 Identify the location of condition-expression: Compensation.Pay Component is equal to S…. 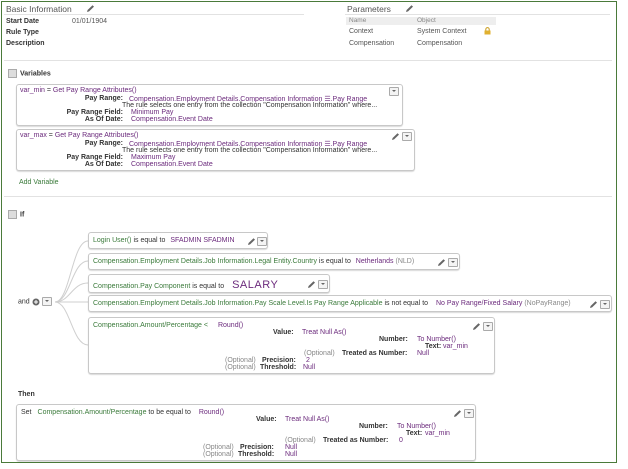
(185, 285).